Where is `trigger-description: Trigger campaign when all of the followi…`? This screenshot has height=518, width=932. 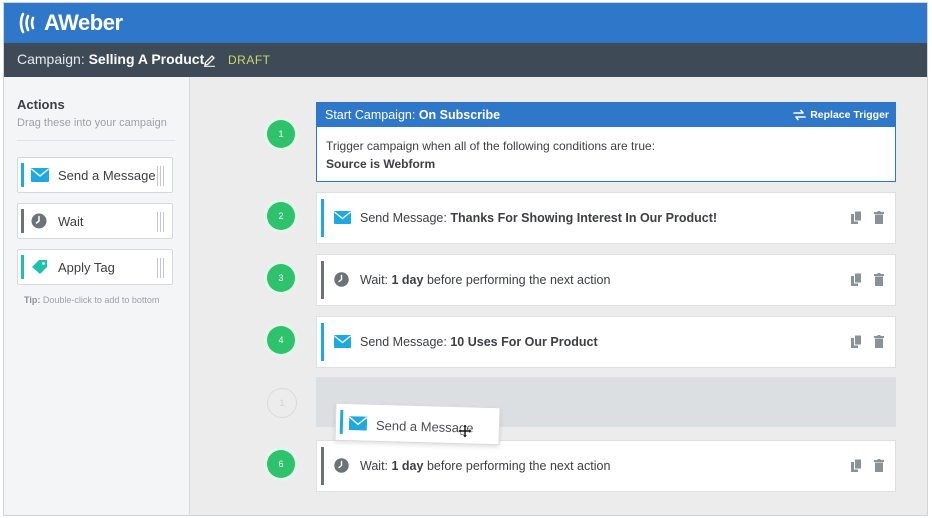
trigger-description: Trigger campaign when all of the followi… is located at coordinates (491, 146).